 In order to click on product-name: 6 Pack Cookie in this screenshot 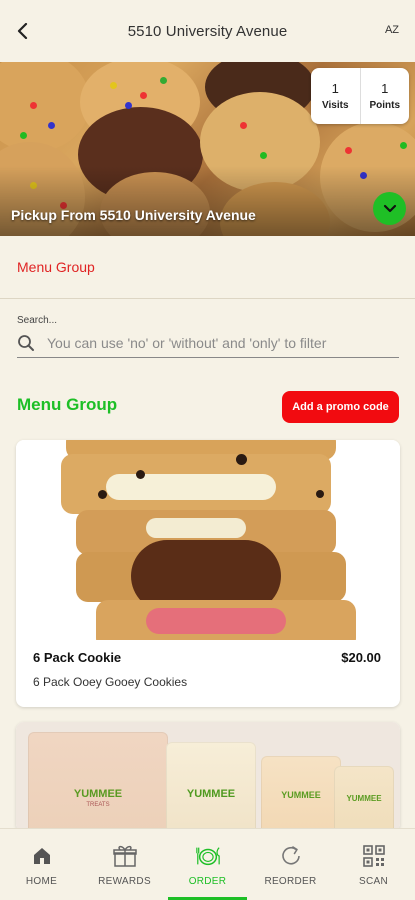, I will do `click(77, 657)`.